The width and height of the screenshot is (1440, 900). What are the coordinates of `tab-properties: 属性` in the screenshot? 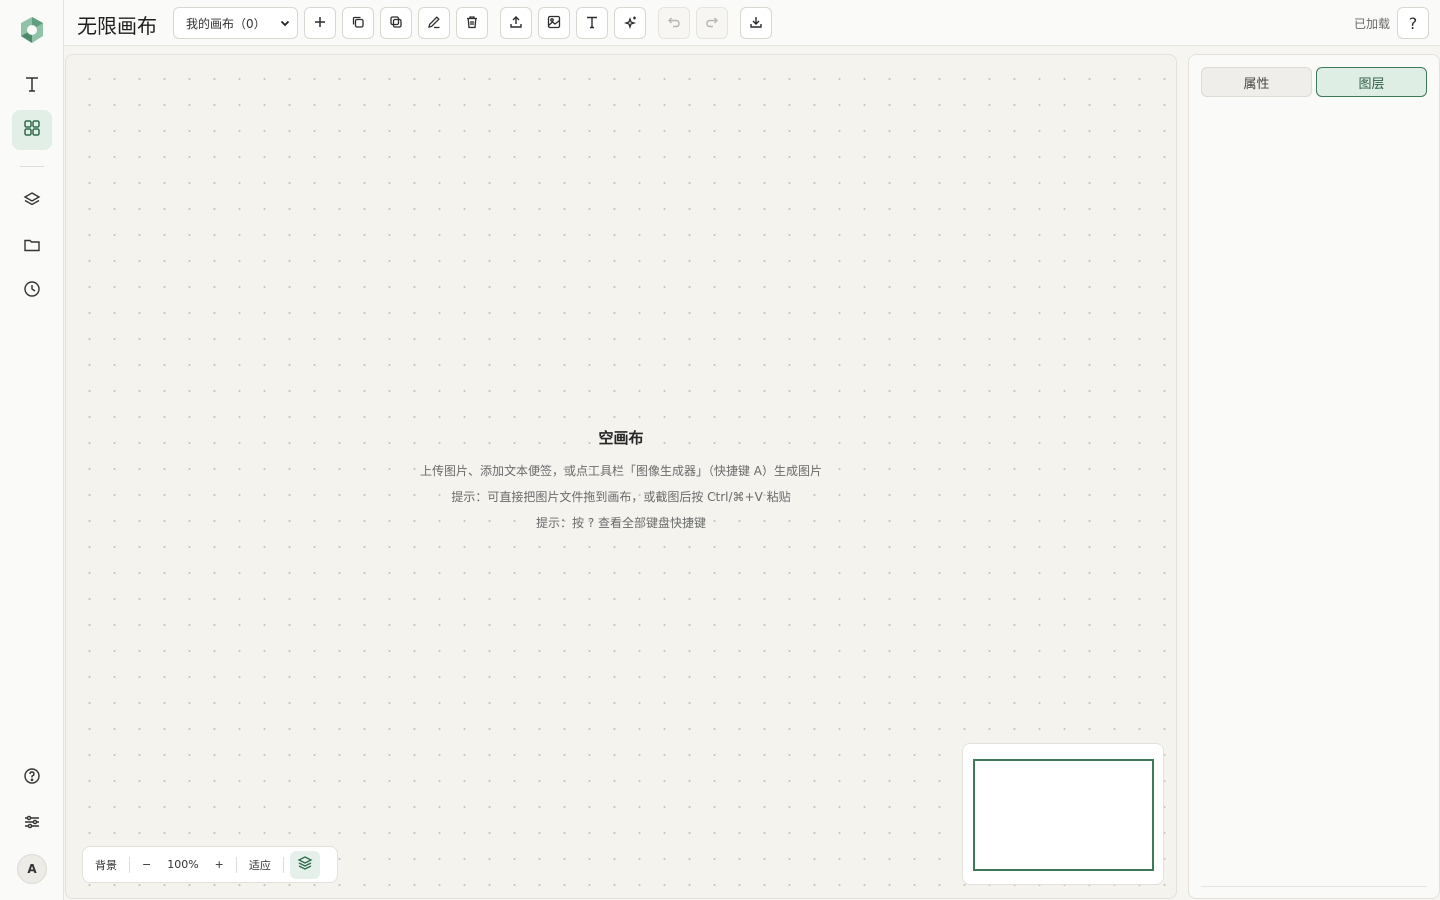 It's located at (1256, 82).